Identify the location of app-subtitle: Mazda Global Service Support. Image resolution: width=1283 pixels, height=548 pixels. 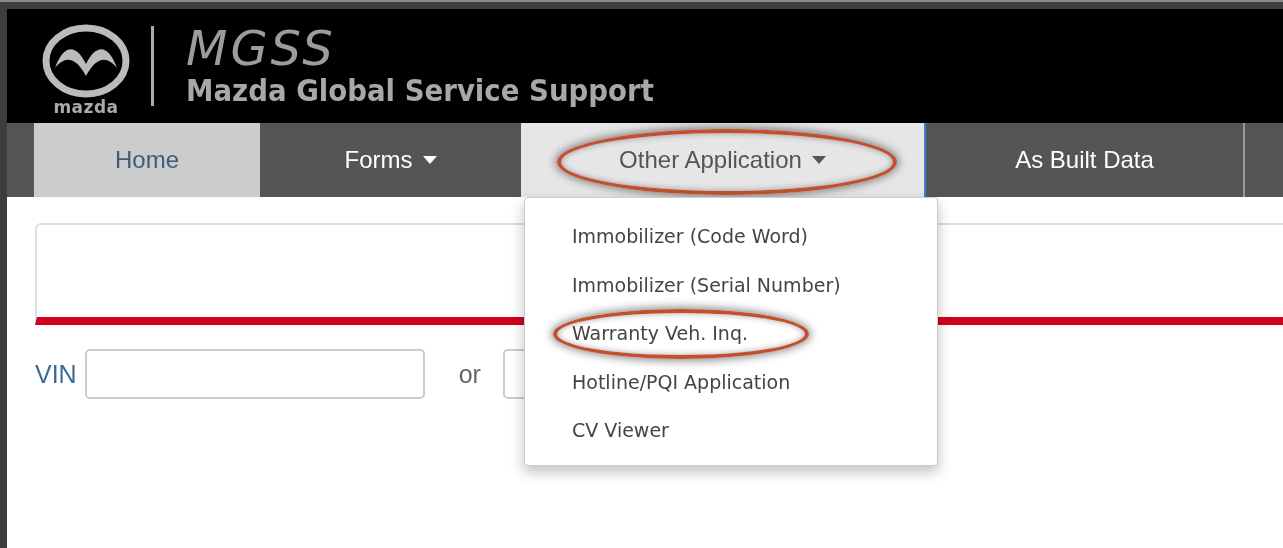
(420, 91).